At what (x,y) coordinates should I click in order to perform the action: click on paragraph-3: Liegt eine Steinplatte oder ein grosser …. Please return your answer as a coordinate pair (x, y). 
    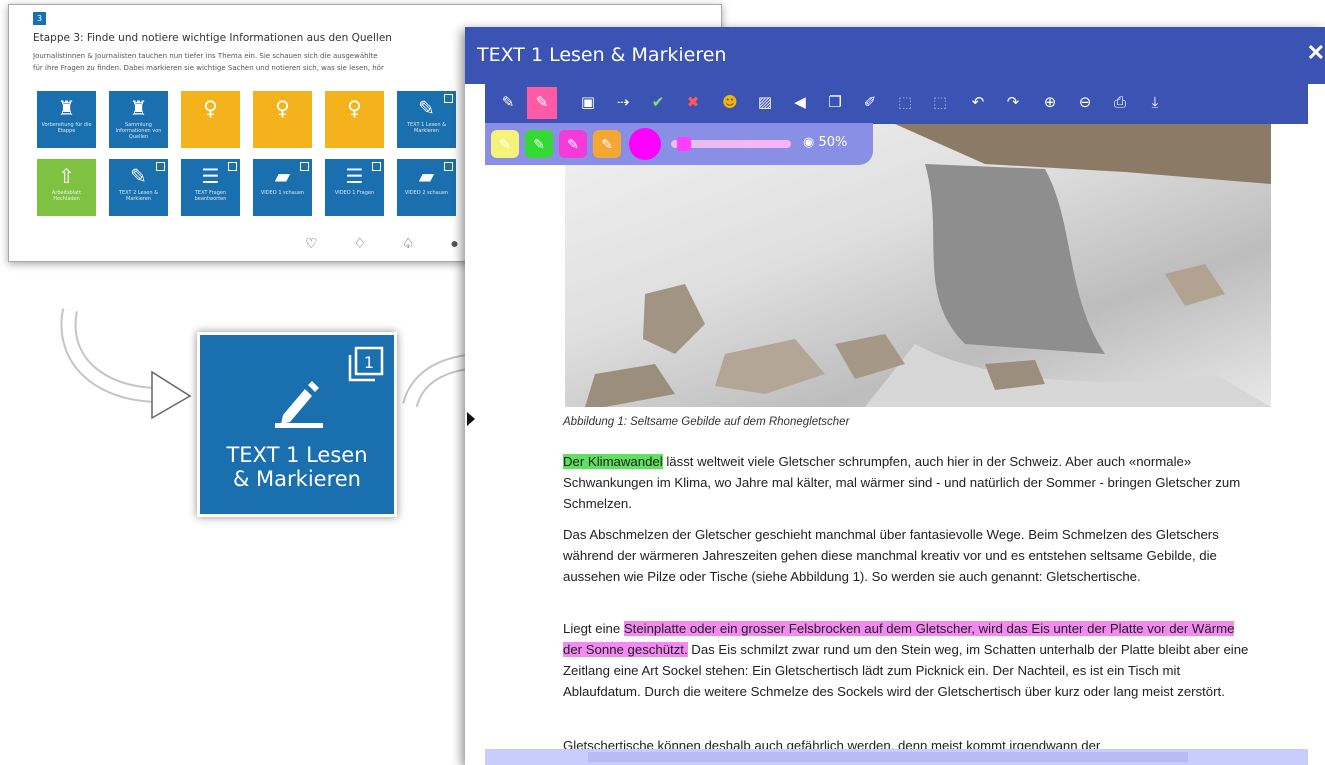
    Looking at the image, I should click on (906, 660).